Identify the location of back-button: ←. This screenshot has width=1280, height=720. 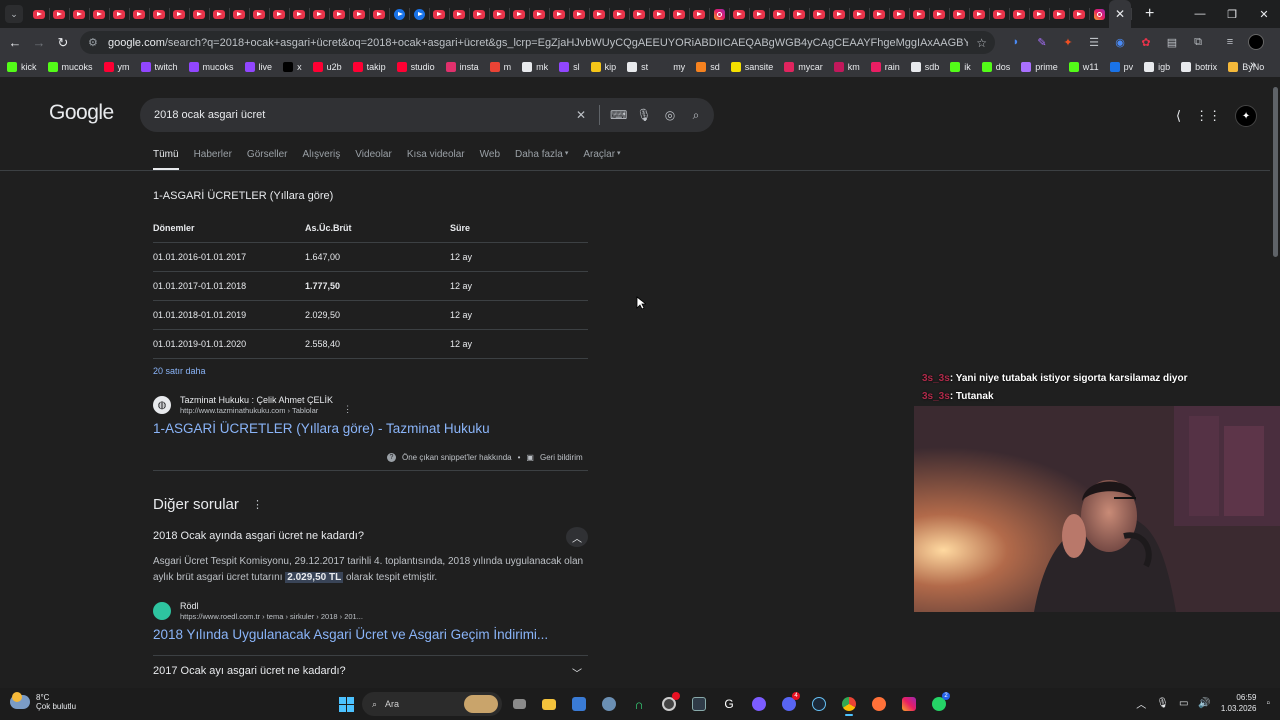
(15, 43).